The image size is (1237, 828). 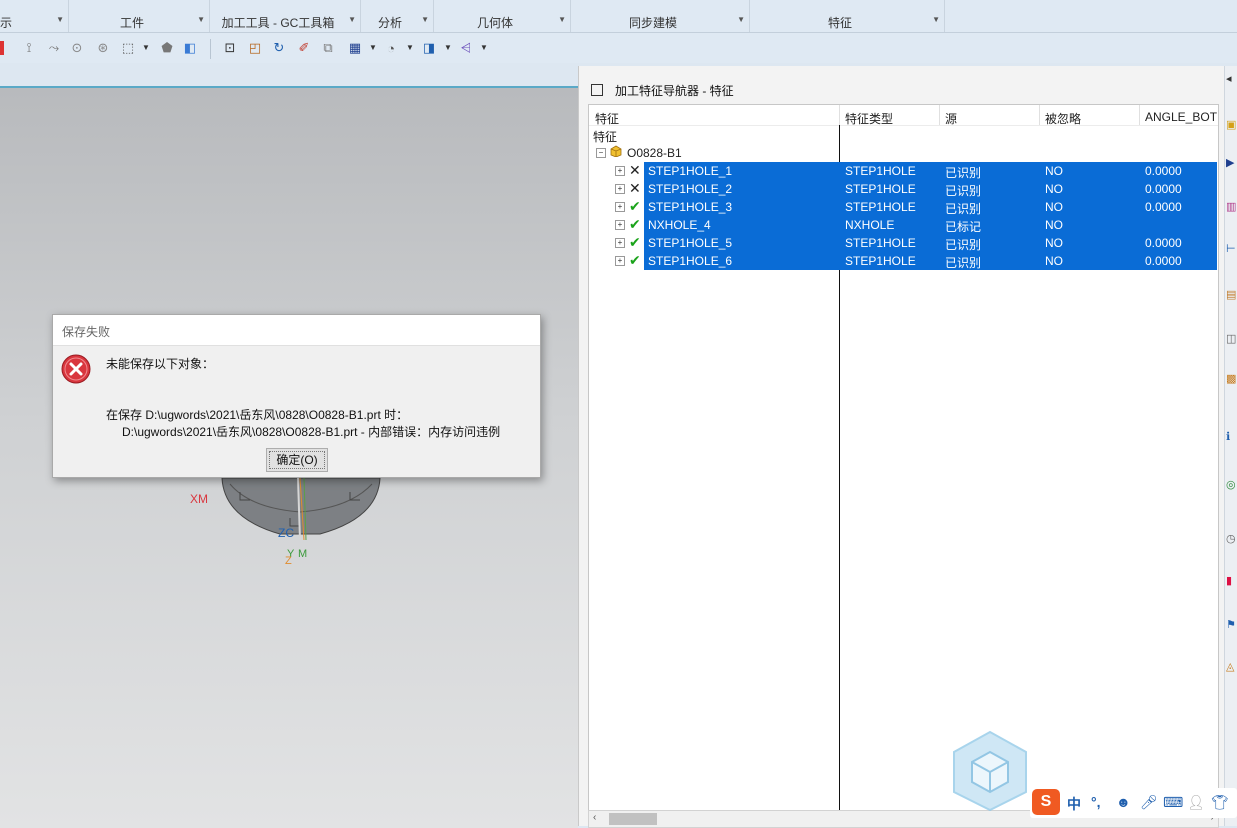 I want to click on collapse-icon: −, so click(x=601, y=153).